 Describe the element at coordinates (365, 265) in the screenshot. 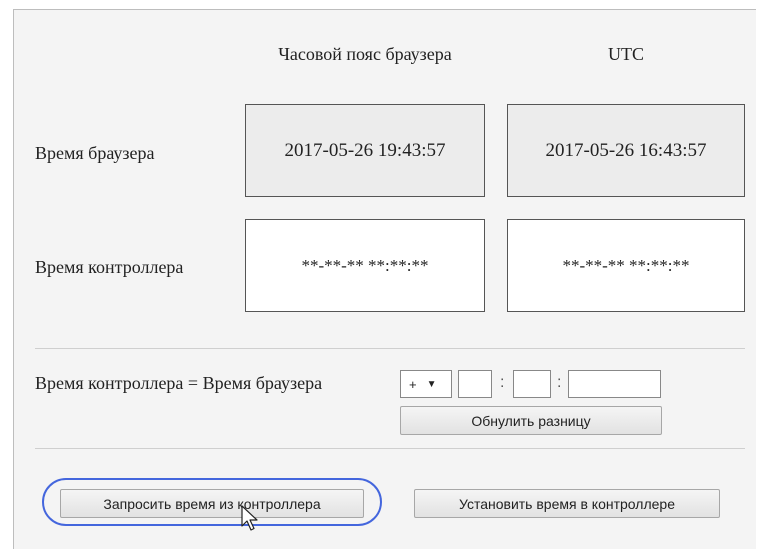

I see `controller-time-local-box: **-**-** **:**:**` at that location.